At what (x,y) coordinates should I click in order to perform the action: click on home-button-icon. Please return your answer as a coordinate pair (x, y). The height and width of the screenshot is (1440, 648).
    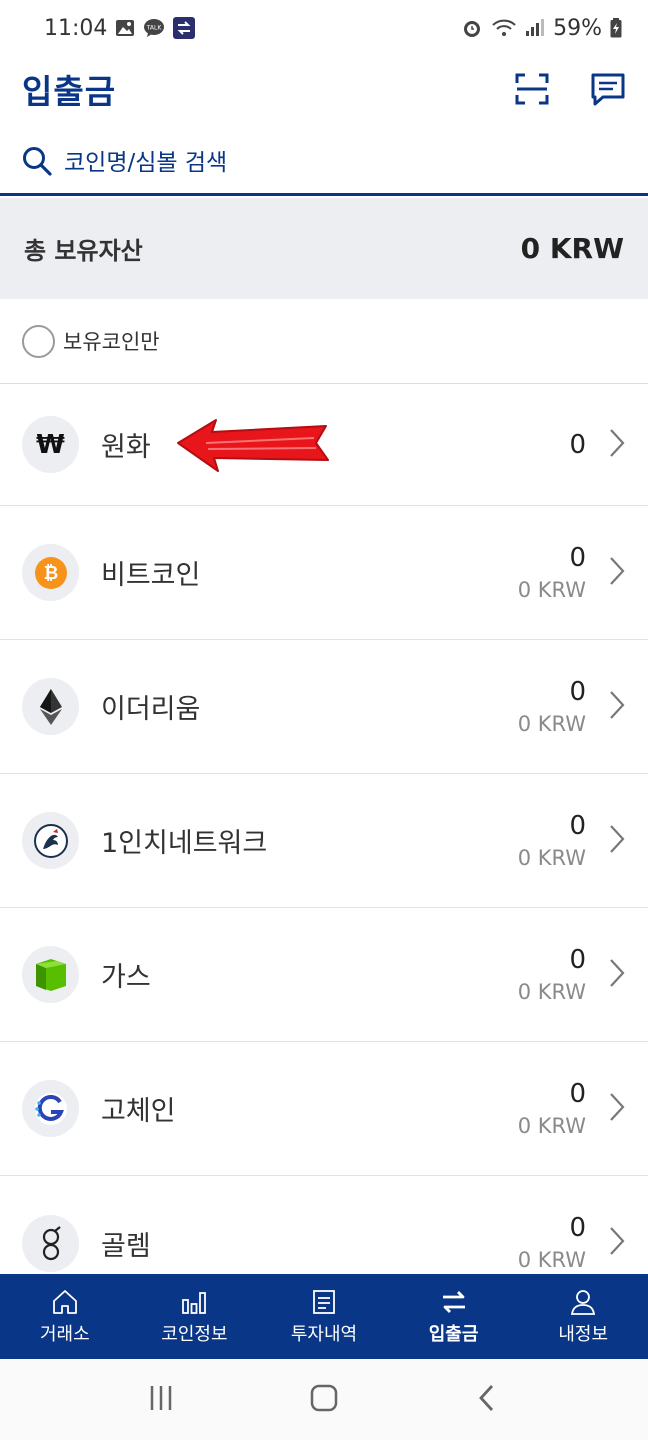
    Looking at the image, I should click on (324, 1400).